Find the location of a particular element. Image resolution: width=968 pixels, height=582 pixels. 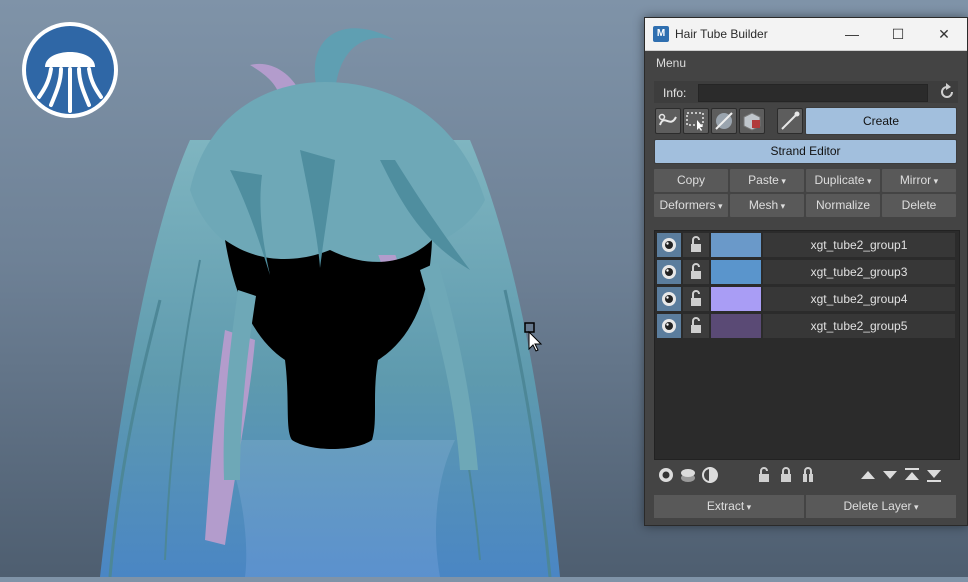

cube-lock-icon is located at coordinates (752, 121).